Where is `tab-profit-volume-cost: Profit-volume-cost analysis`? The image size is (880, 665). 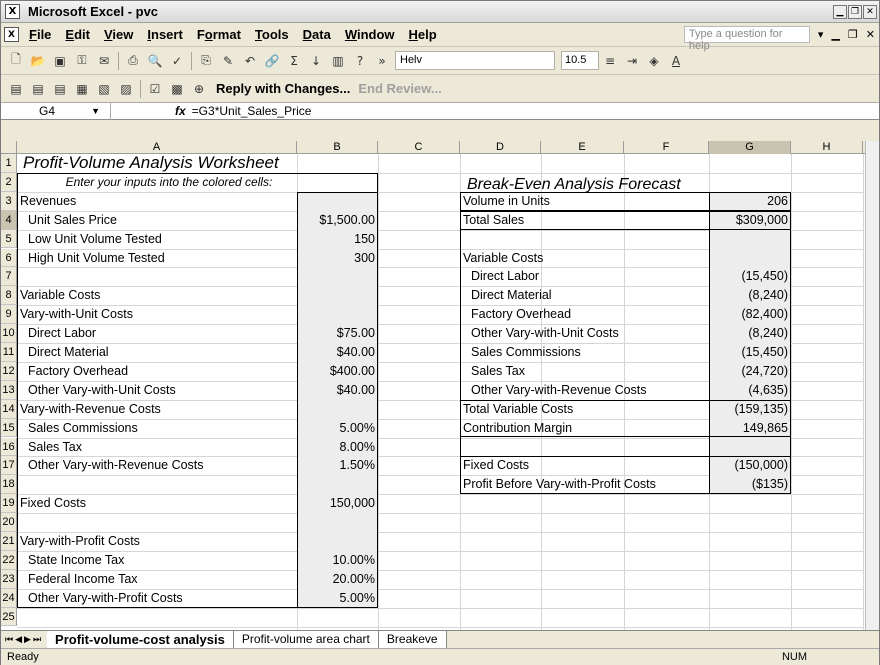
tab-profit-volume-cost: Profit-volume-cost analysis is located at coordinates (140, 639).